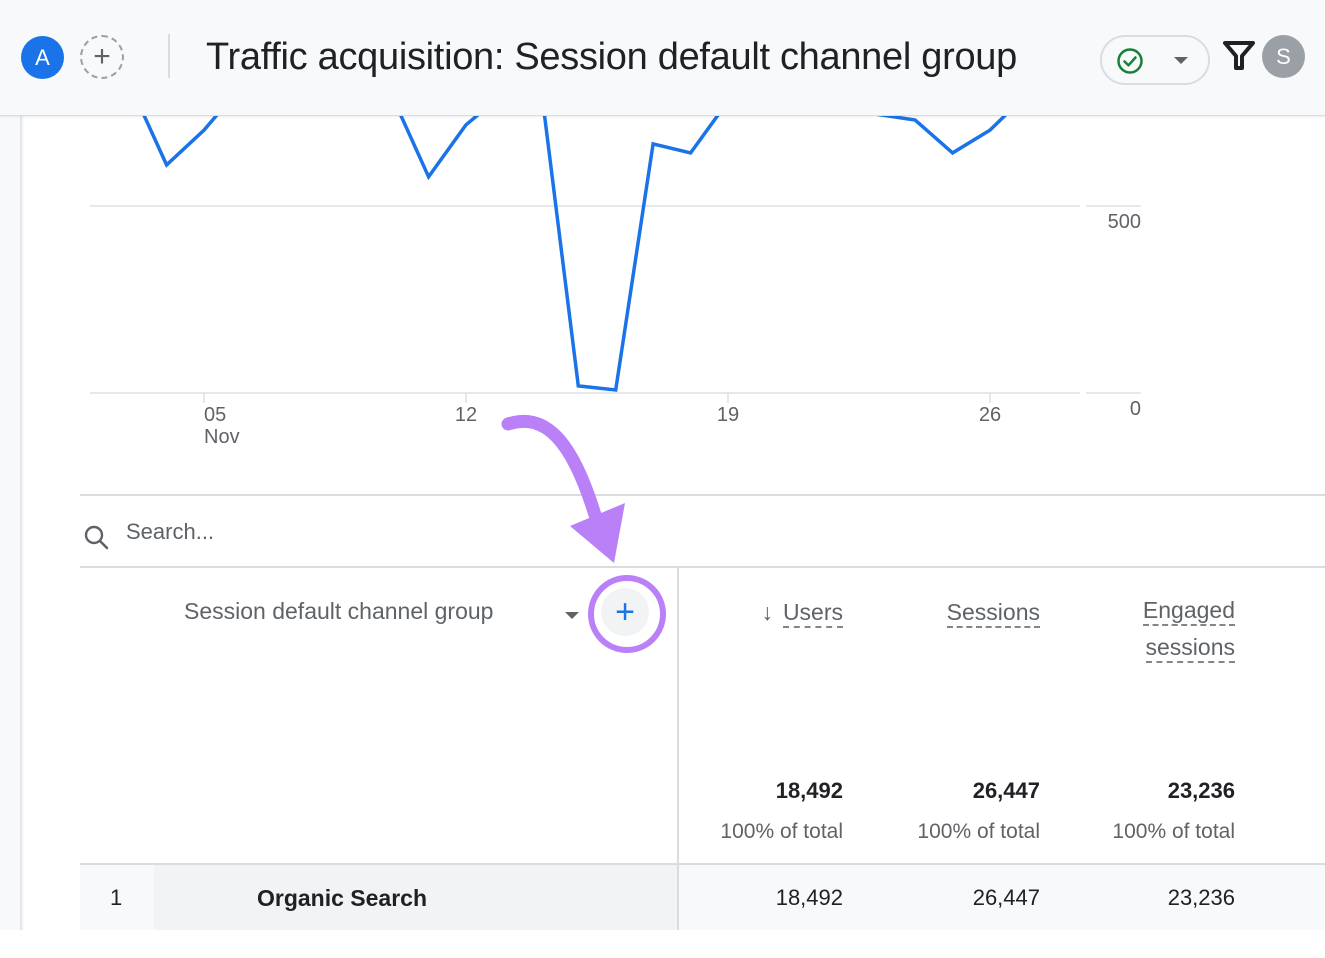  What do you see at coordinates (342, 898) in the screenshot?
I see `row-channel-name: Organic Search` at bounding box center [342, 898].